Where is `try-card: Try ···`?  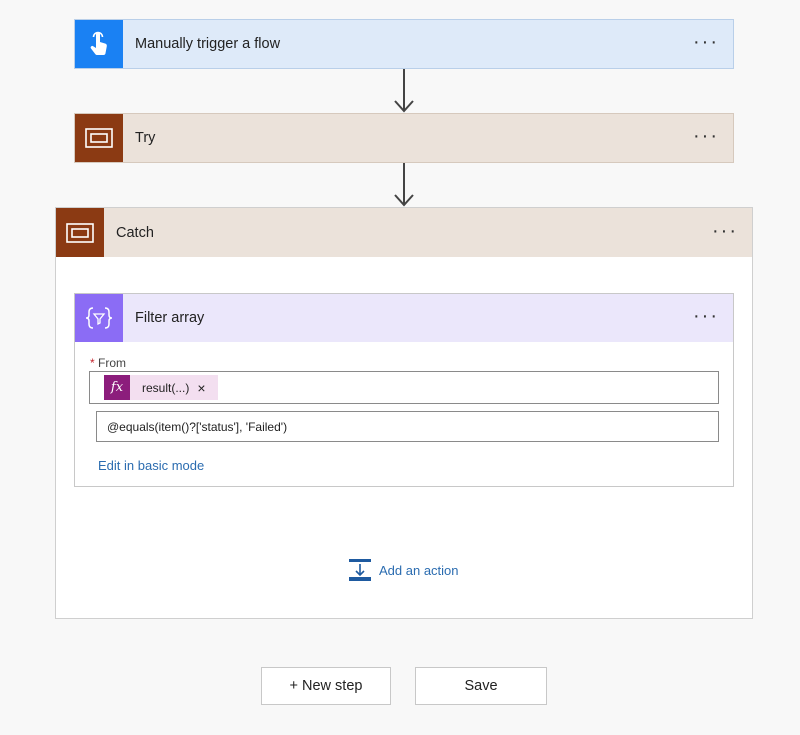
try-card: Try ··· is located at coordinates (404, 138).